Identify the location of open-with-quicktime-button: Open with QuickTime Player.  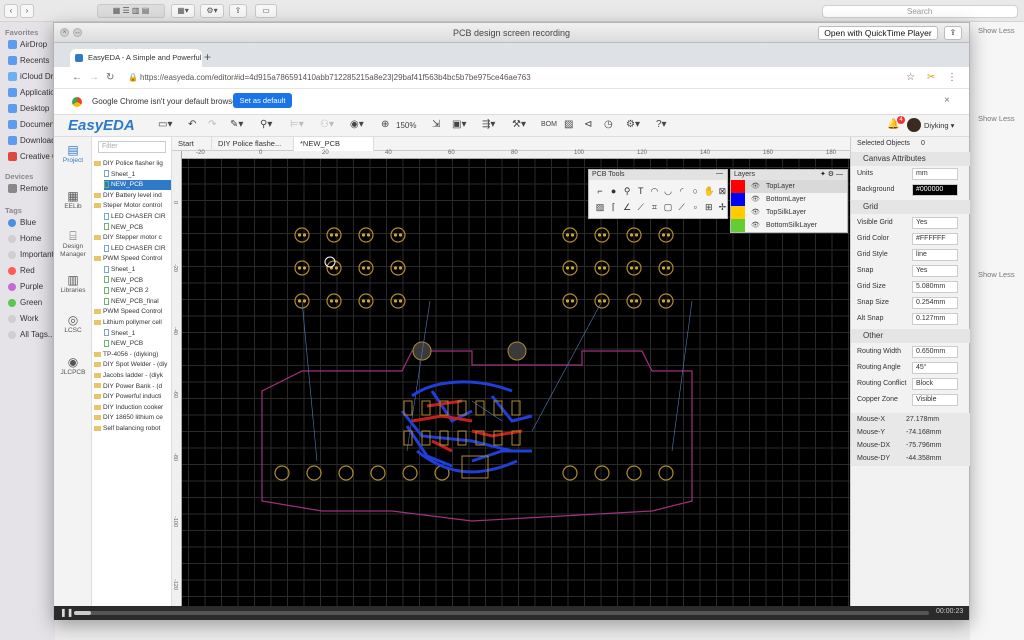
(878, 33).